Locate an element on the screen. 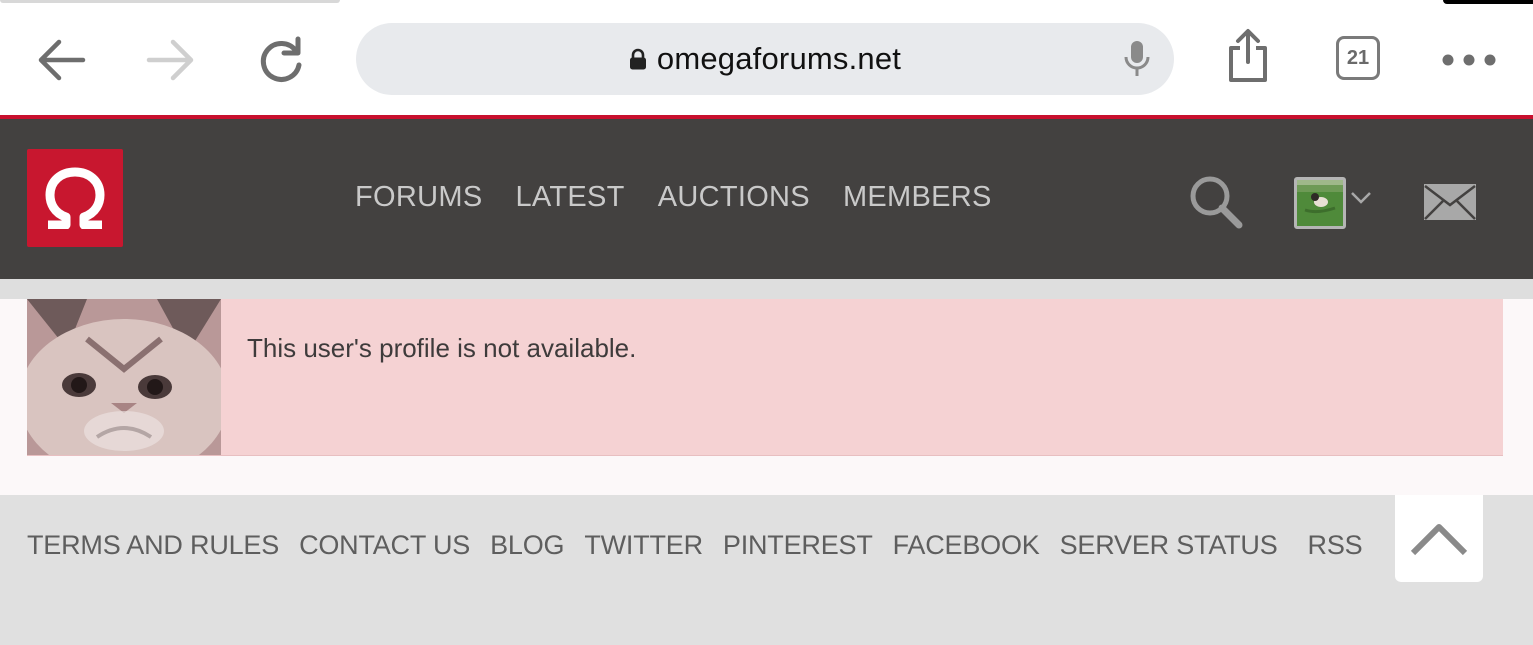 The width and height of the screenshot is (1533, 645). nav-auctions: AUCTIONS is located at coordinates (734, 197).